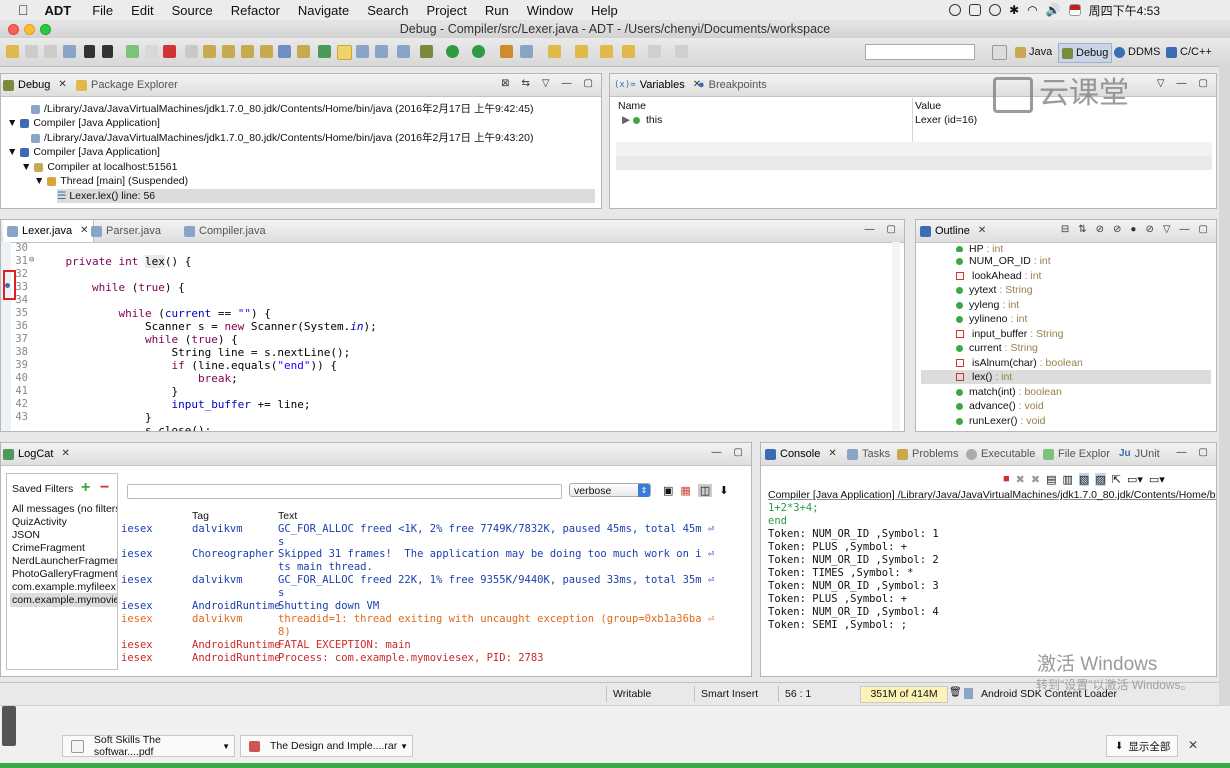 The image size is (1230, 768). What do you see at coordinates (1066, 377) in the screenshot?
I see `outline-item-selected: lex() : int` at bounding box center [1066, 377].